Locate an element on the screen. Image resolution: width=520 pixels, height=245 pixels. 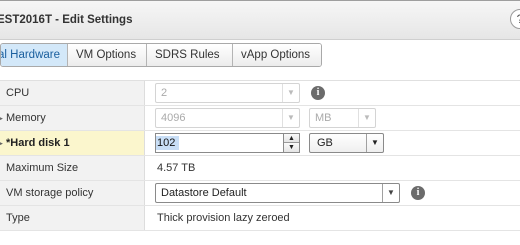
memory-unit-select: MB ▼ is located at coordinates (342, 118).